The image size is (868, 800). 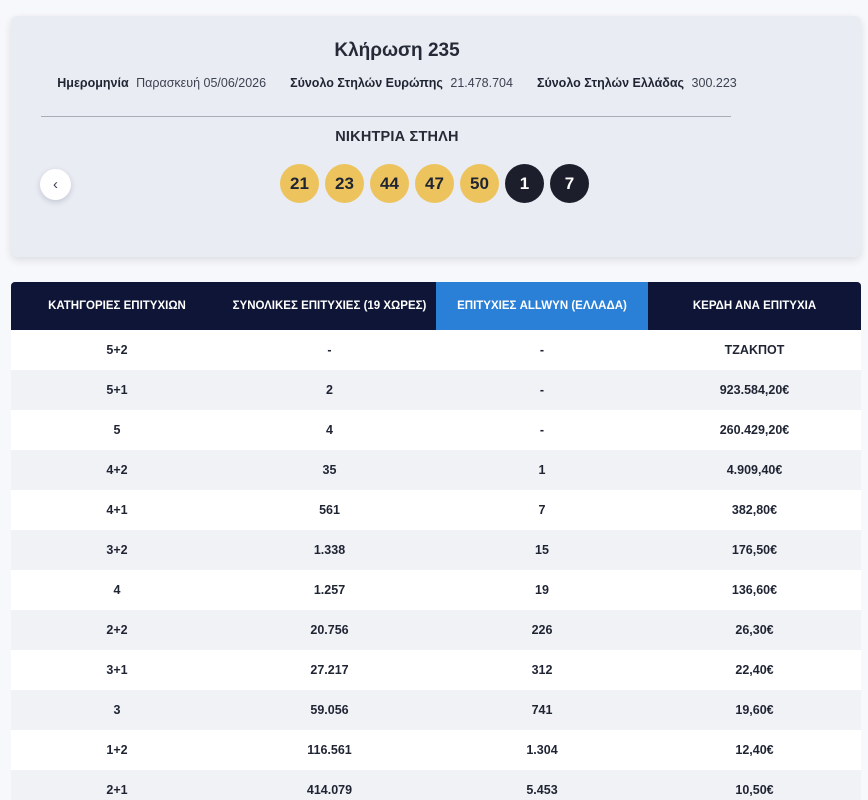 What do you see at coordinates (542, 630) in the screenshot?
I see `allwyn-winners-cell: 226` at bounding box center [542, 630].